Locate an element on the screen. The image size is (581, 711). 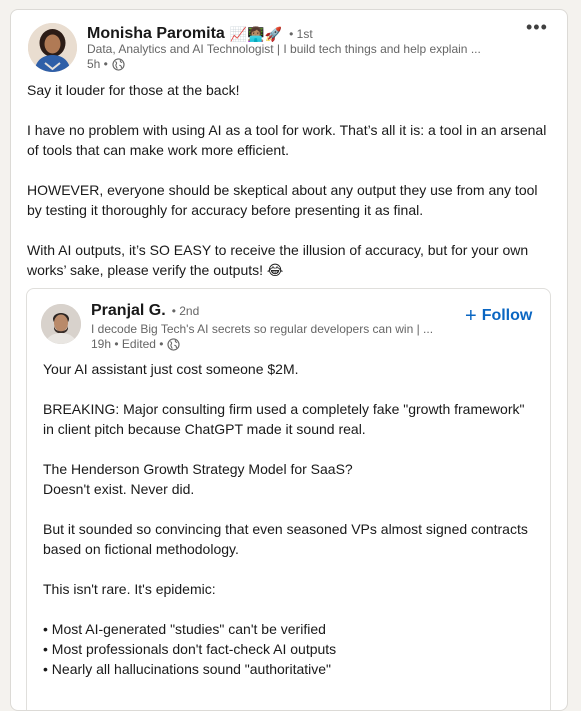
repost-paragraph: Your AI assistant just cost someone $2M. is located at coordinates (171, 369).